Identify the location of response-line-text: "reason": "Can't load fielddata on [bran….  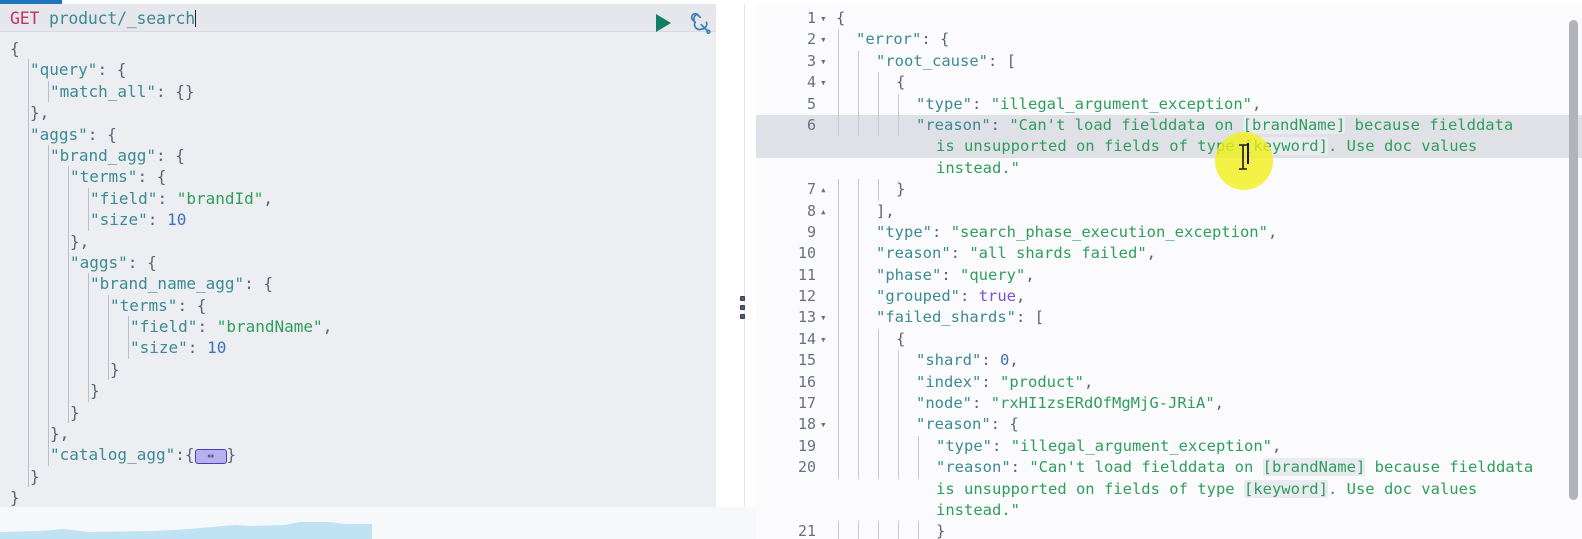
(1215, 124).